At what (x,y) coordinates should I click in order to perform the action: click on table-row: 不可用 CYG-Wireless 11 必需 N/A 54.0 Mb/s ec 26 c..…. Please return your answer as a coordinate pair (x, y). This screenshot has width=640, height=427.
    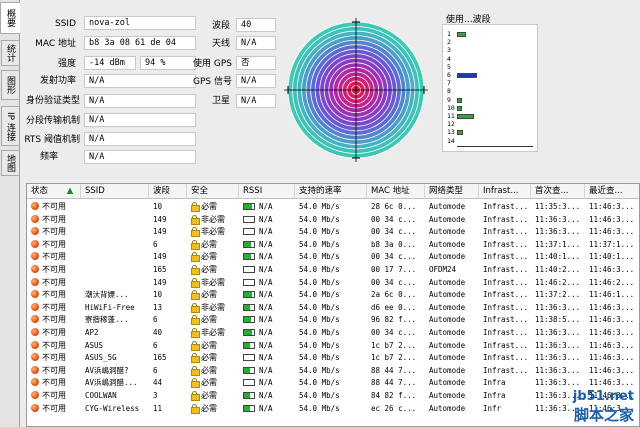
    Looking at the image, I should click on (333, 408).